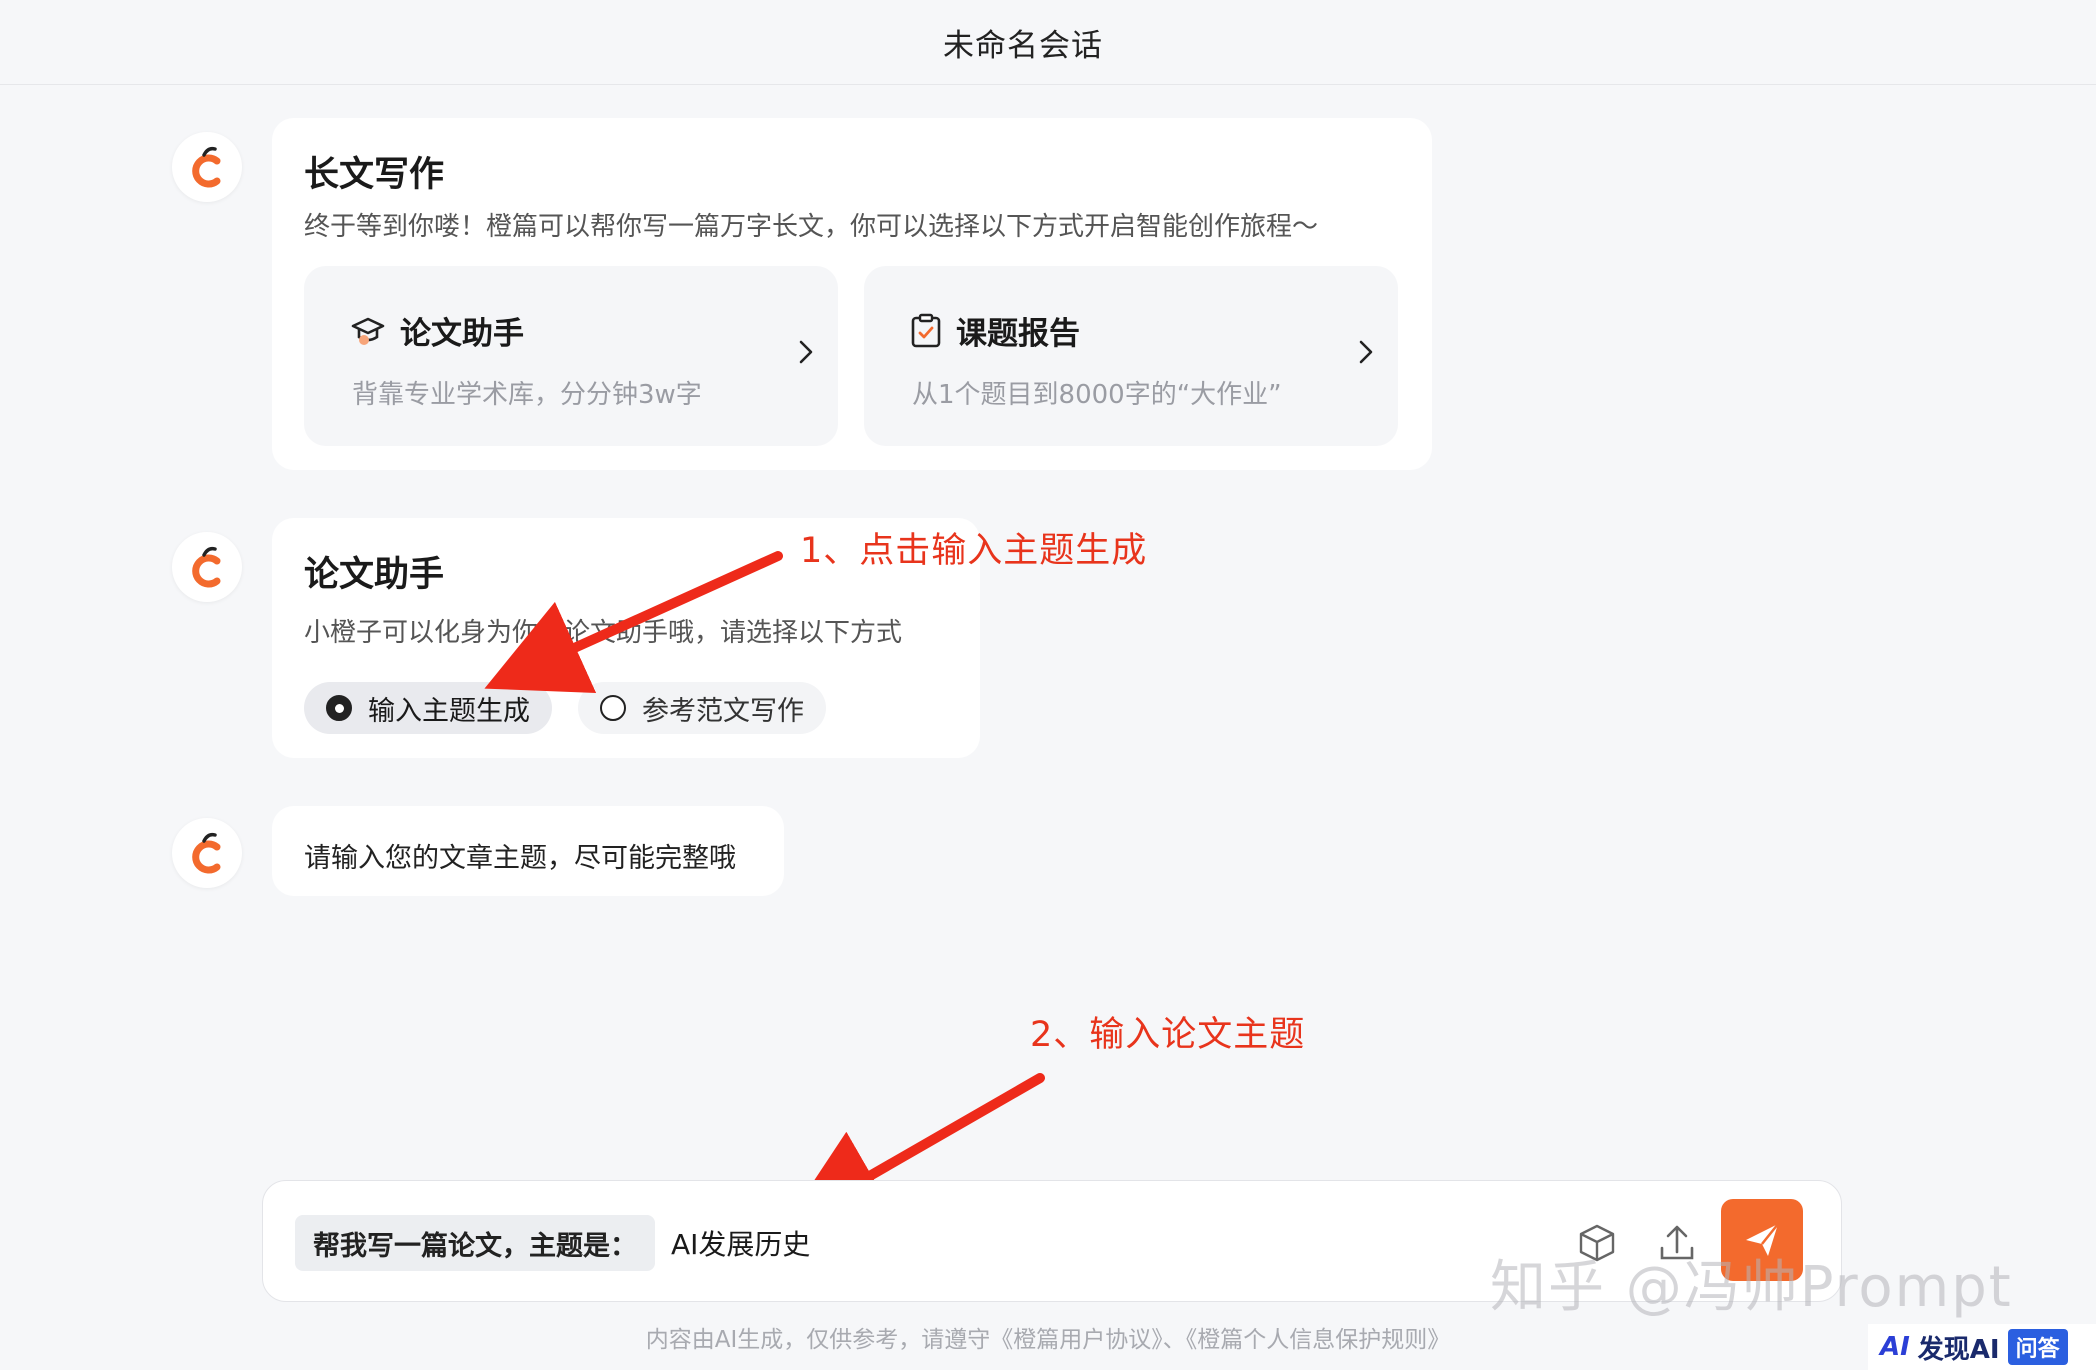 The image size is (2096, 1370). I want to click on annotation-step-1: 1、点击输入主题生成, so click(974, 551).